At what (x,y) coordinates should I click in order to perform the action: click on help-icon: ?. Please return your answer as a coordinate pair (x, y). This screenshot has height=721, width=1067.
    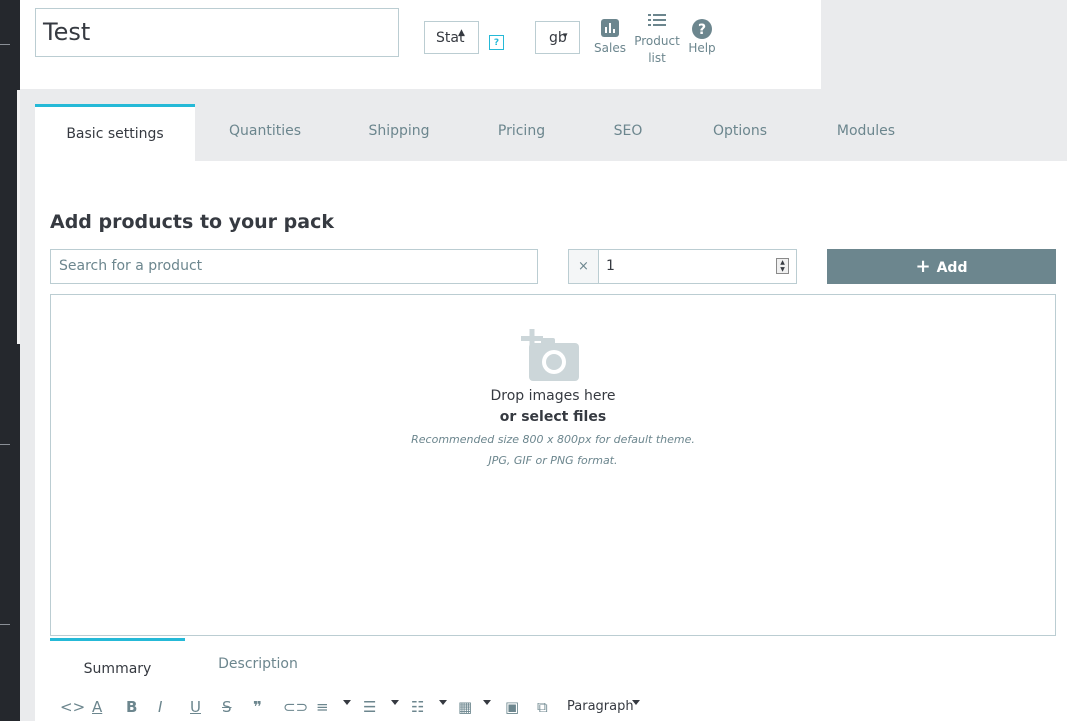
    Looking at the image, I should click on (496, 42).